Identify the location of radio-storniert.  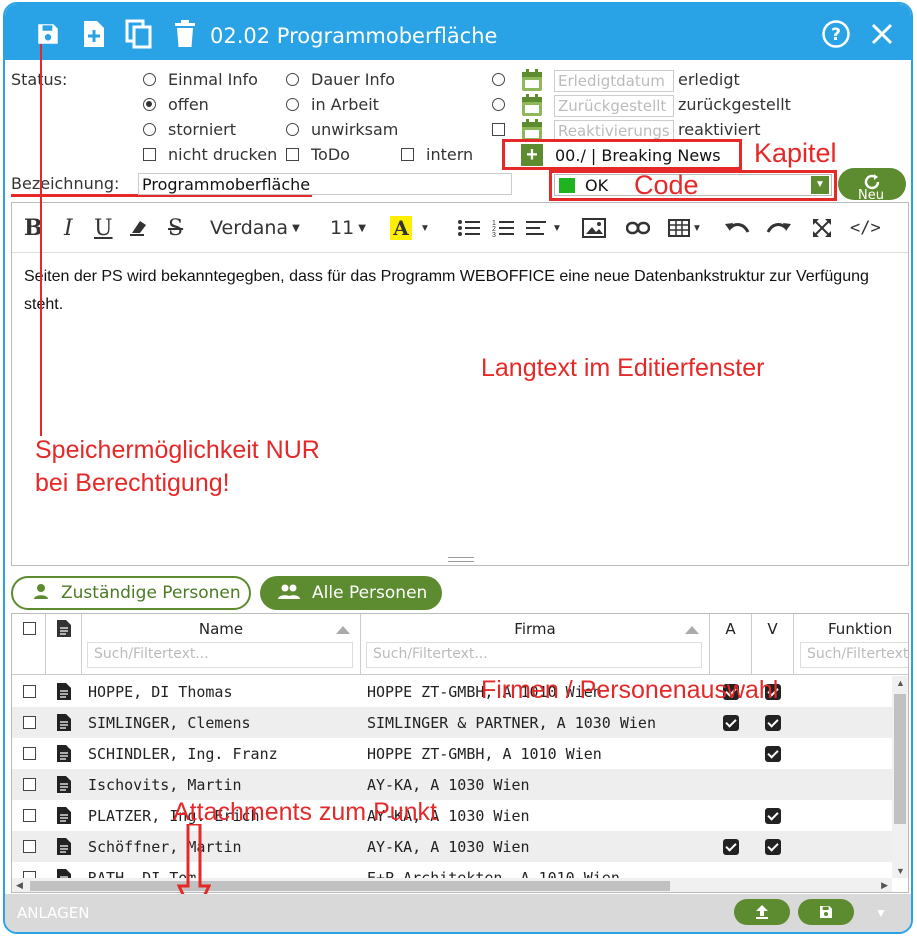
(149, 129).